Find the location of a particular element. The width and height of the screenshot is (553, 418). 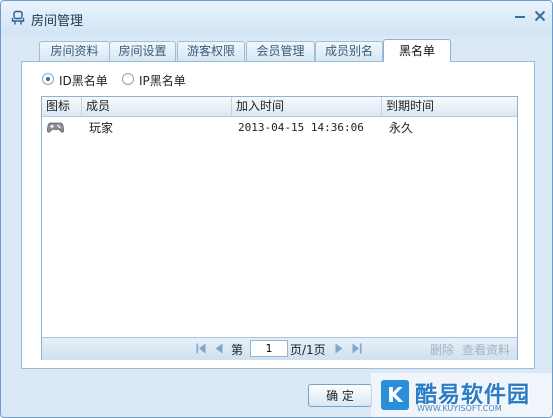

page-number-input is located at coordinates (269, 348).